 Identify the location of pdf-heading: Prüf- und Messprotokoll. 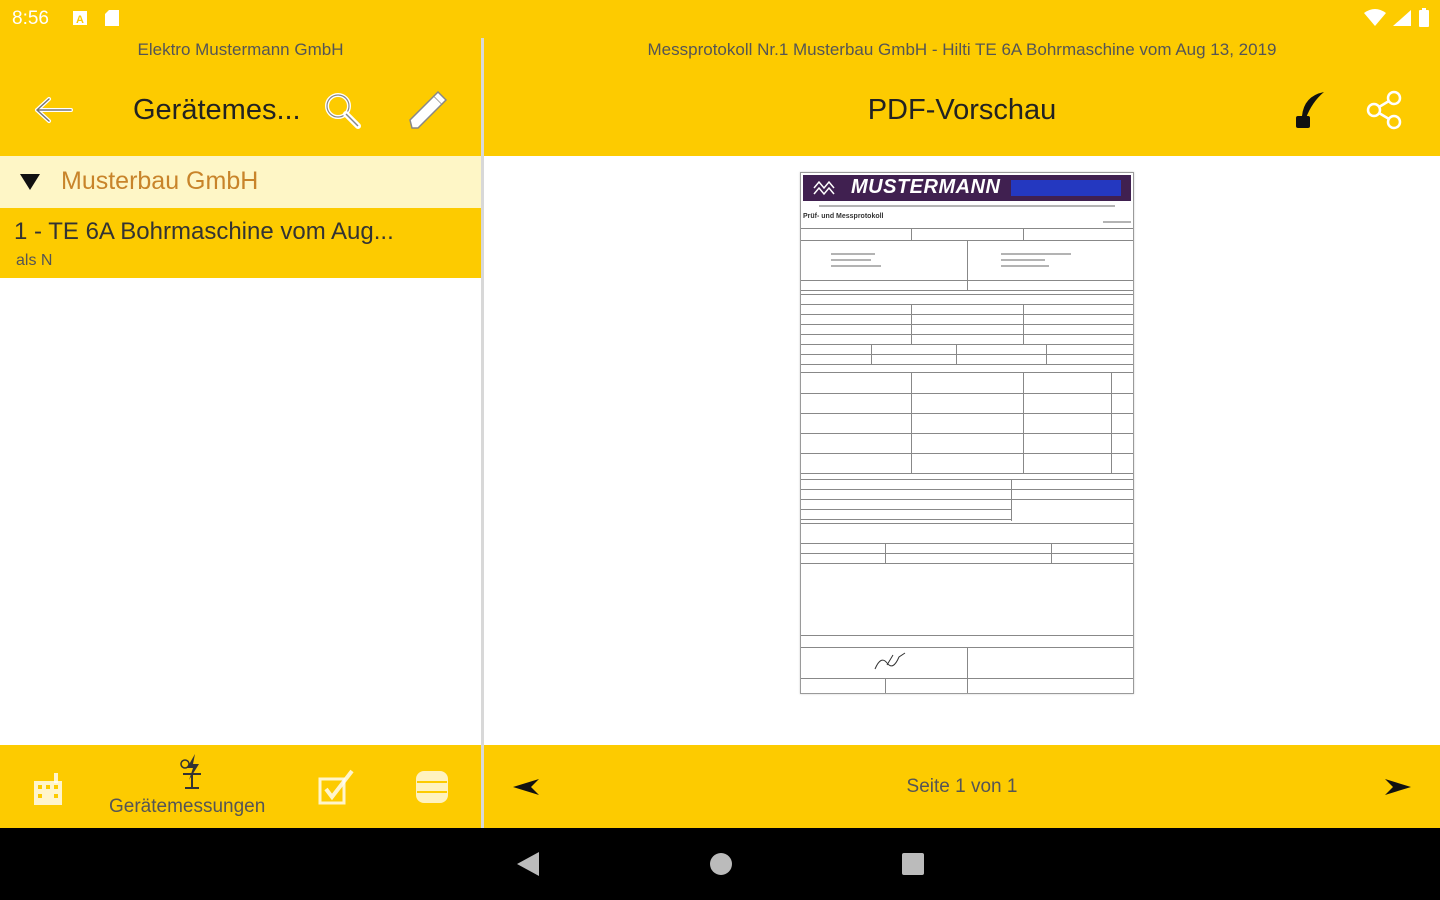
(843, 216).